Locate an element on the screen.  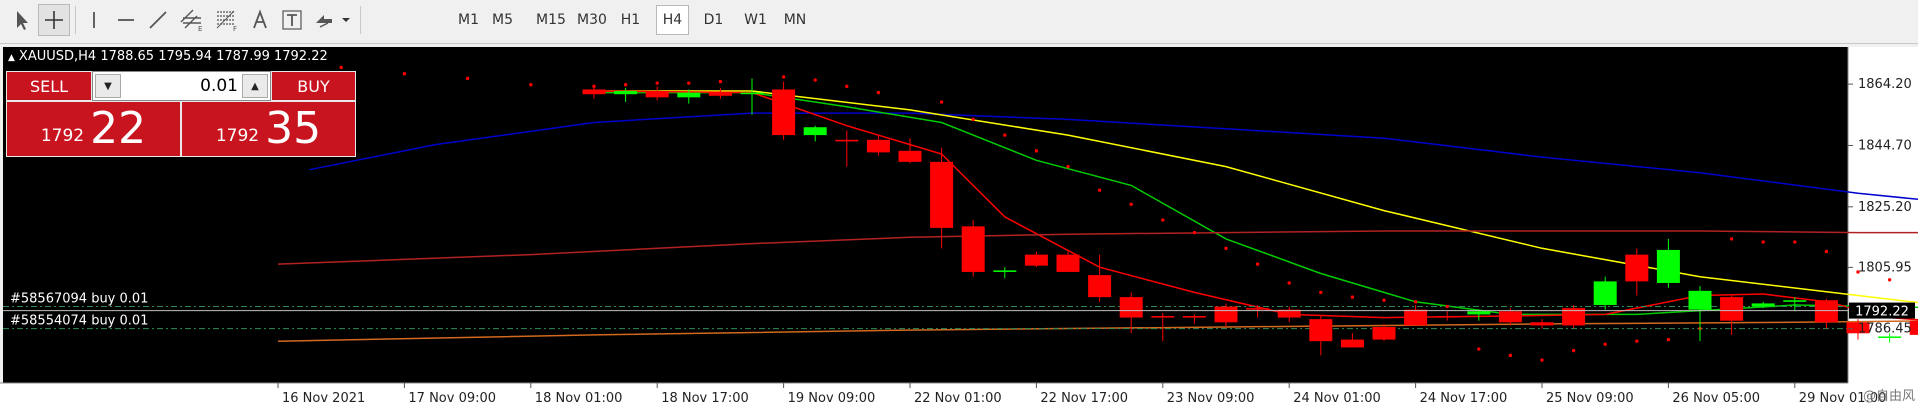
shapes-arrow-icon is located at coordinates (332, 20).